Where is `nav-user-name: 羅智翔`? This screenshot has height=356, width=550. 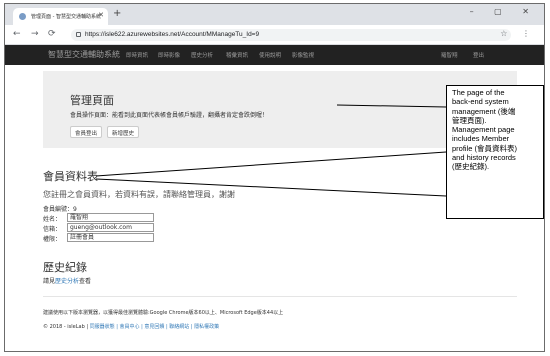
nav-user-name: 羅智翔 is located at coordinates (449, 55).